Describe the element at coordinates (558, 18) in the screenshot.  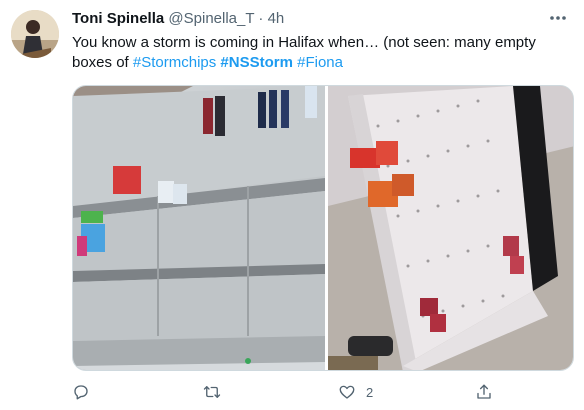
I see `more-dots-icon` at that location.